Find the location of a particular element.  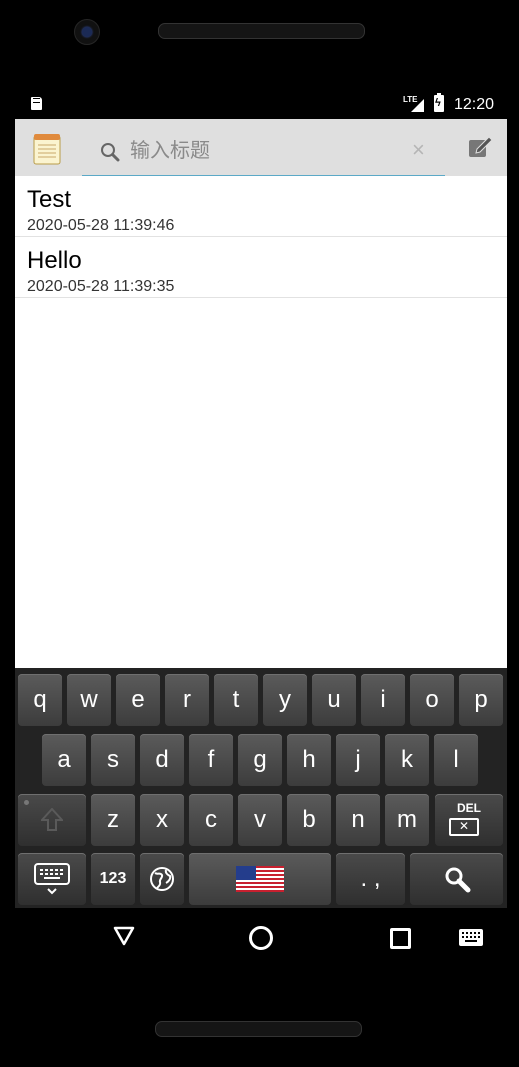

app-bar: × is located at coordinates (261, 148).